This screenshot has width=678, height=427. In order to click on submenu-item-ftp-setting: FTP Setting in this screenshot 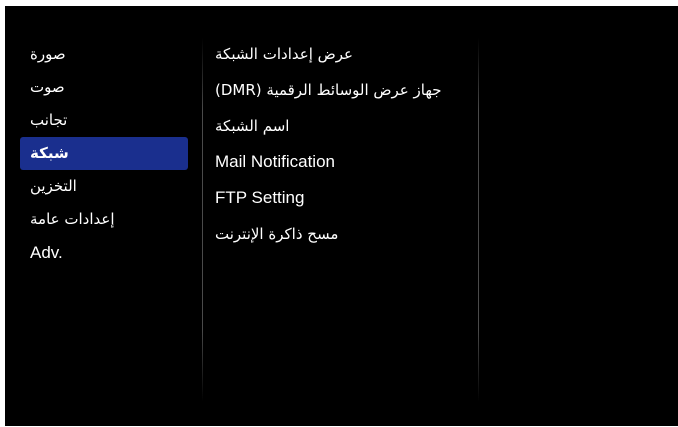, I will do `click(345, 198)`.